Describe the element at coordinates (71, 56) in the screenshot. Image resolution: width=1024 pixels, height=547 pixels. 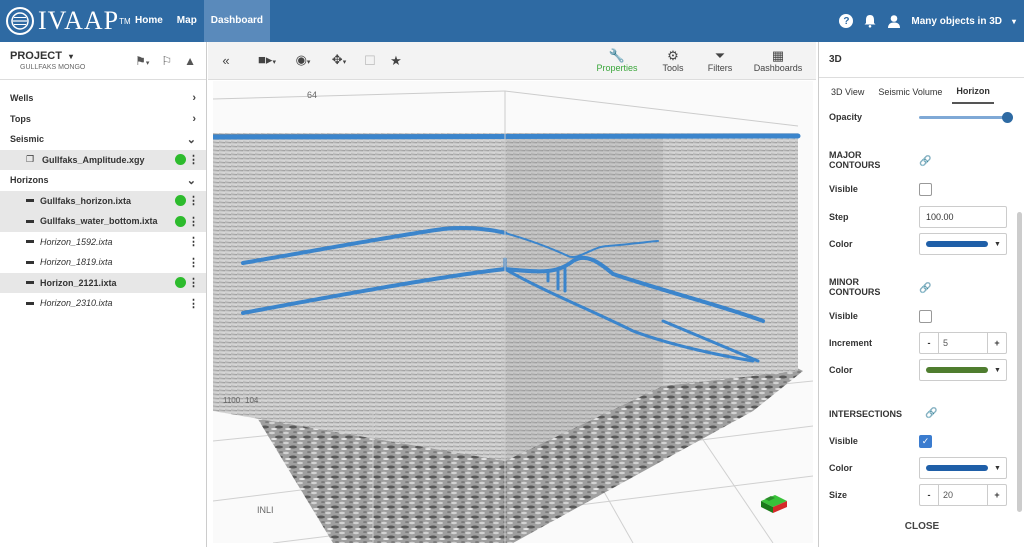
I see `project-caret-icon: ▾` at that location.